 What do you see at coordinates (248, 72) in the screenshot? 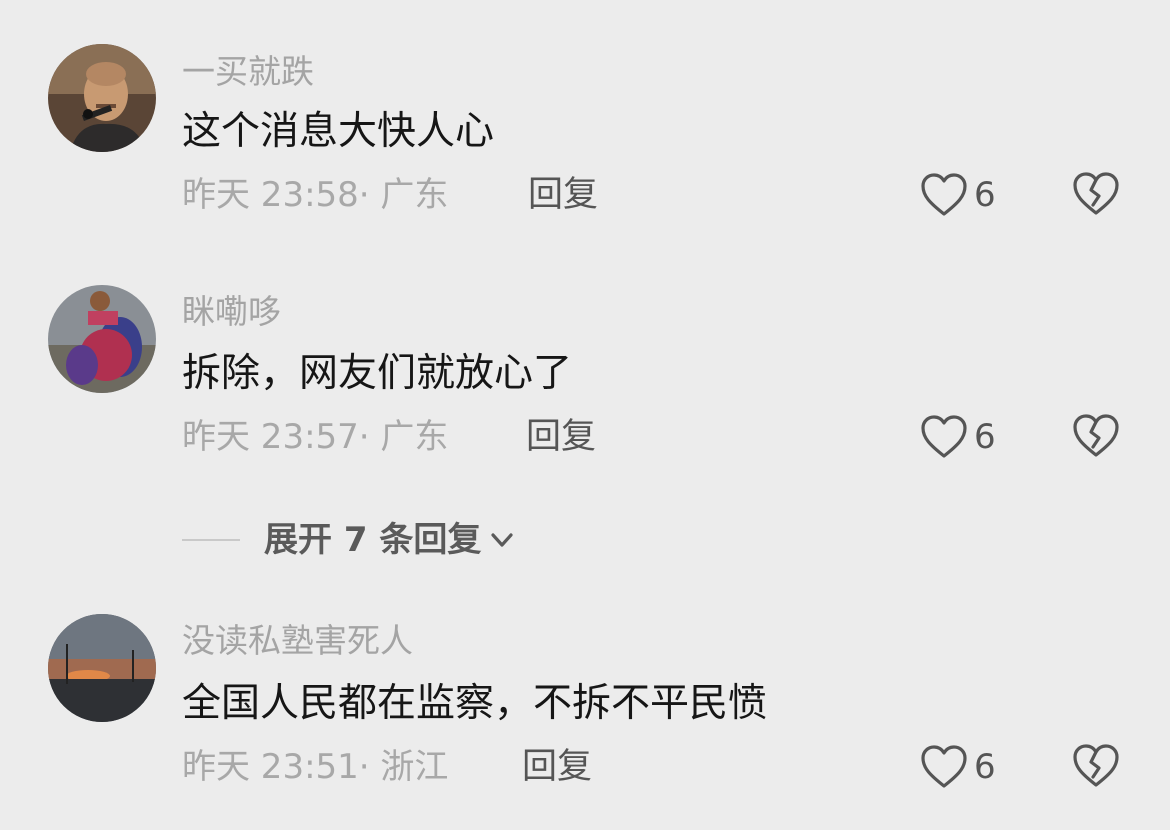
I see `username: 一买就跌` at bounding box center [248, 72].